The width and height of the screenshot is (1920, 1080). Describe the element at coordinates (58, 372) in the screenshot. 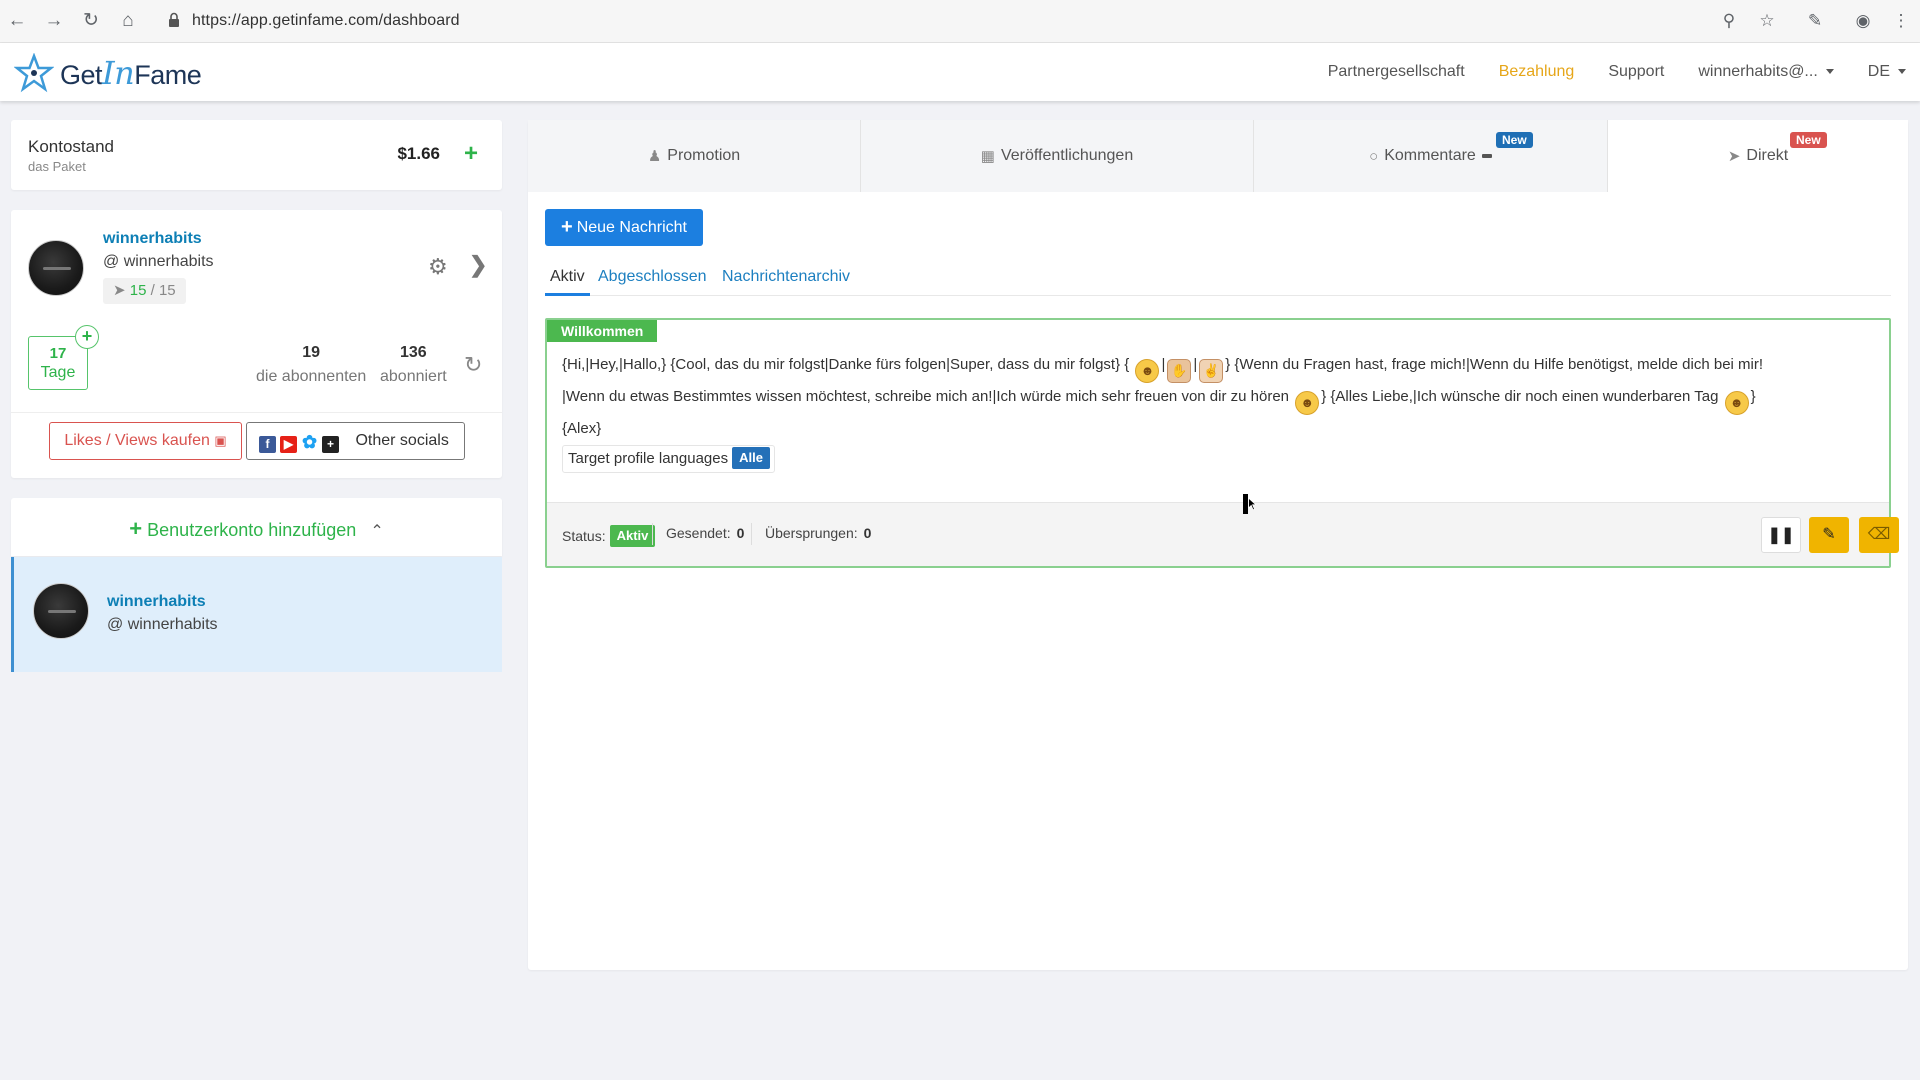

I see `days-label: Tage` at that location.